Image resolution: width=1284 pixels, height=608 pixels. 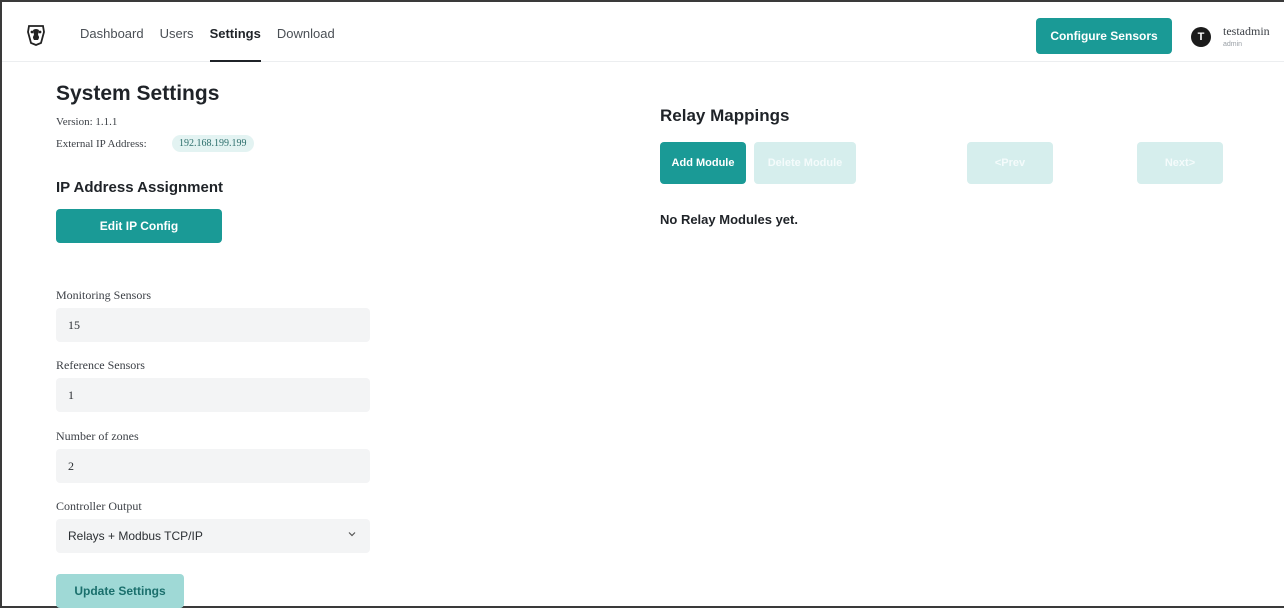 What do you see at coordinates (1201, 37) in the screenshot?
I see `avatar: T` at bounding box center [1201, 37].